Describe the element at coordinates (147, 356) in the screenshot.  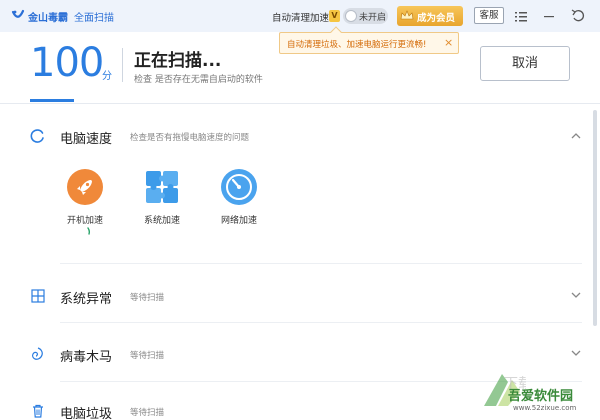
I see `section-status-virus: 等待扫描` at that location.